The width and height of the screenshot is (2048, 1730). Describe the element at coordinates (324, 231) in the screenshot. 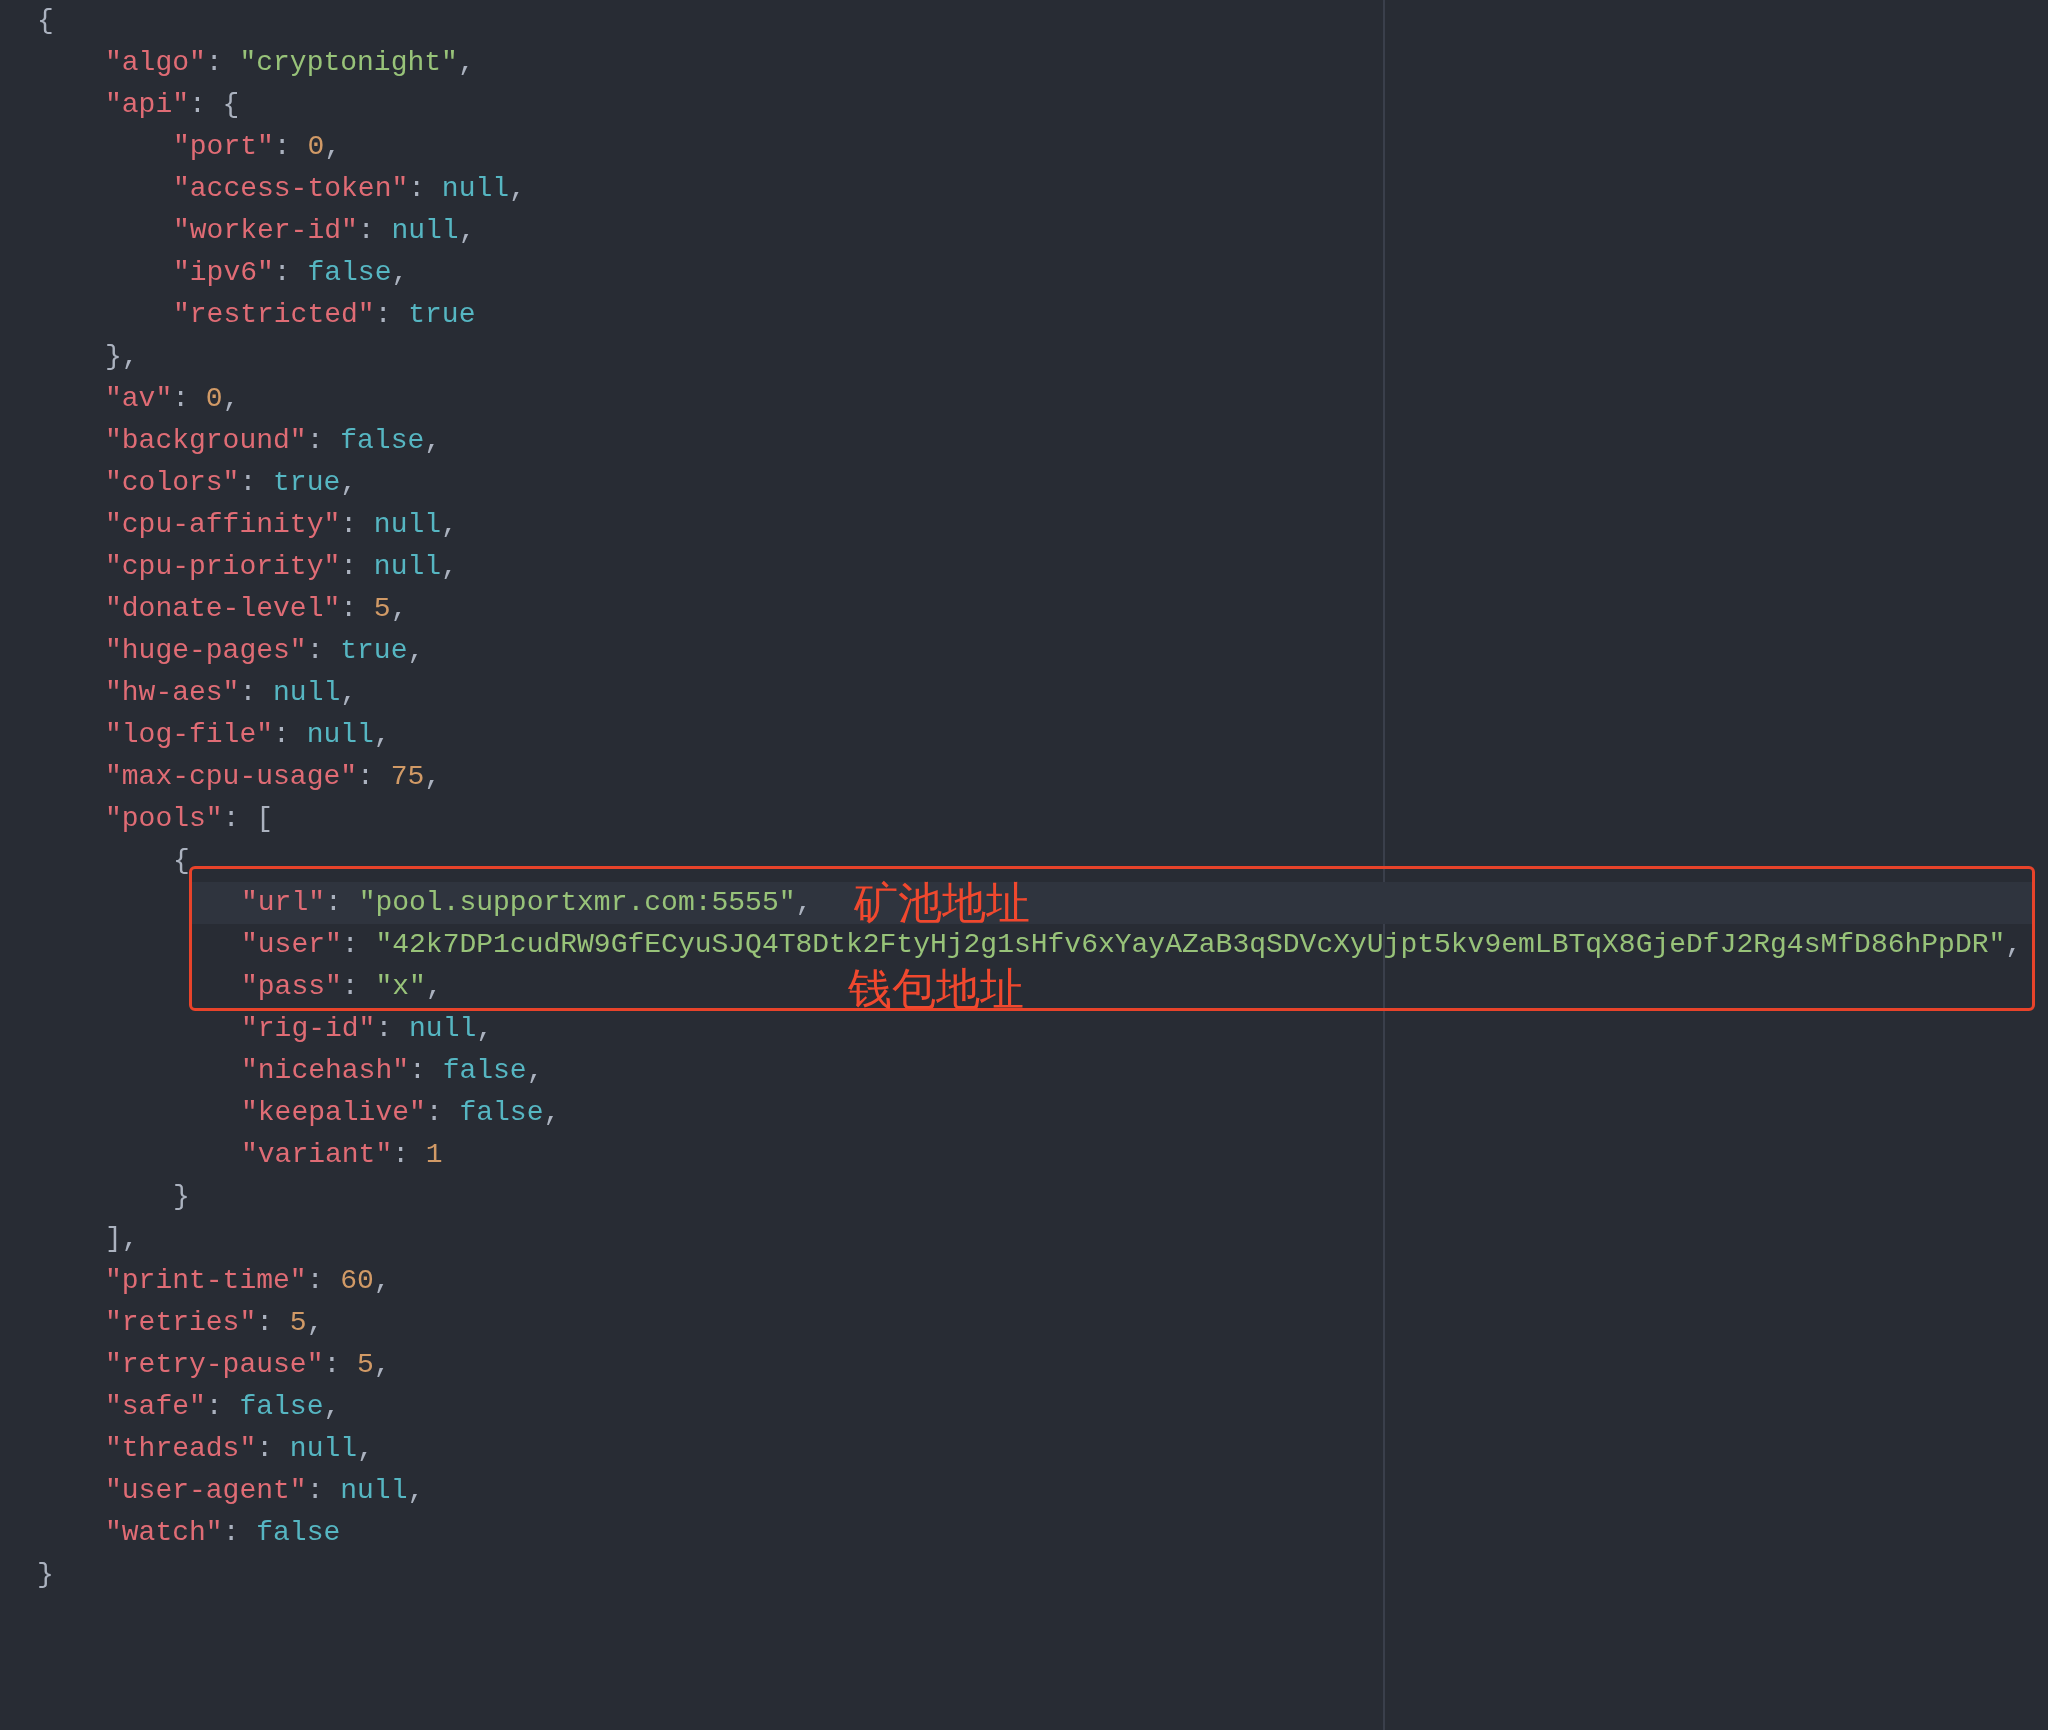

I see `code-line: "worker-id": null,` at that location.